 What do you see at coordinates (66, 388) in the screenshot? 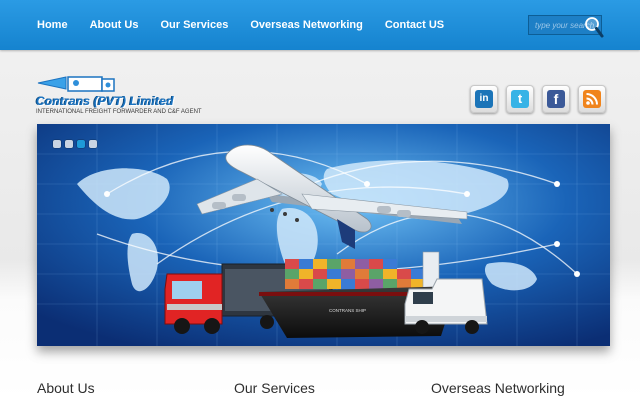
I see `section-heading-about-us: About Us` at bounding box center [66, 388].